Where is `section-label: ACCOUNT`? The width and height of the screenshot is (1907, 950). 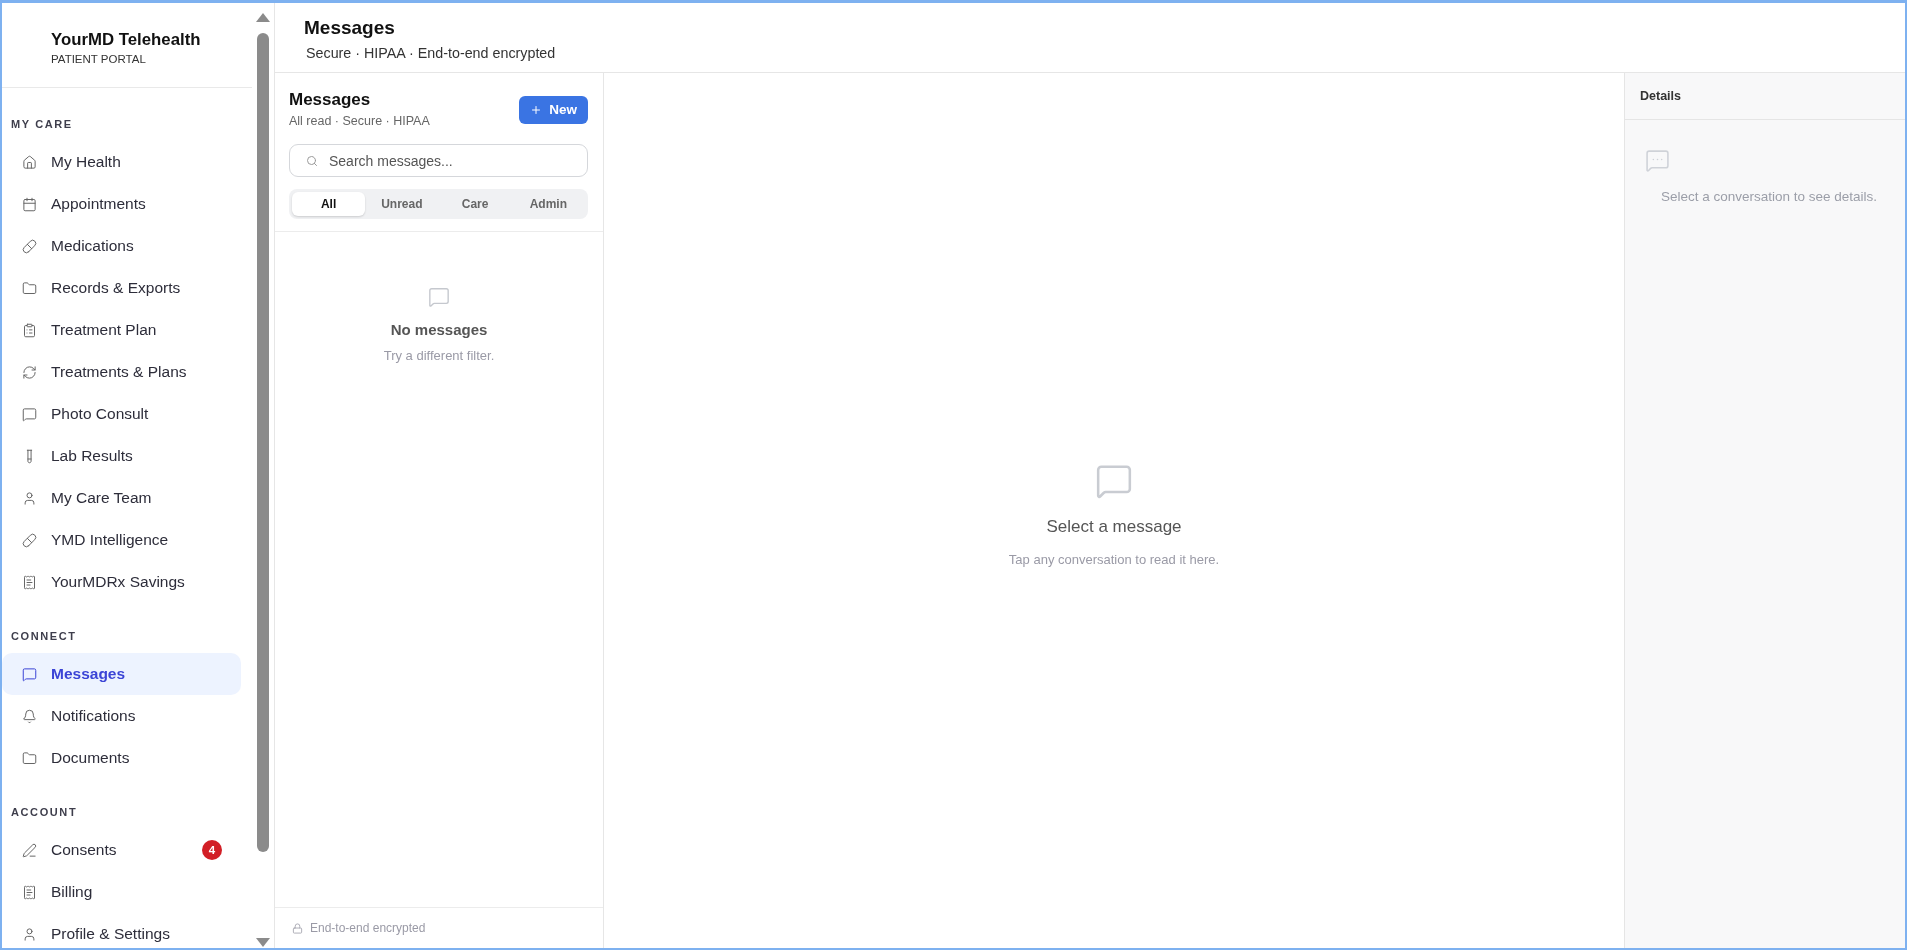 section-label: ACCOUNT is located at coordinates (44, 812).